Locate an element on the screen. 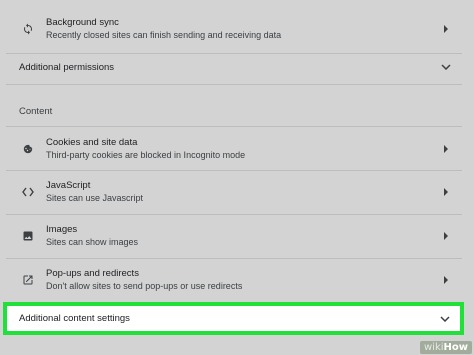  open-in-new-icon is located at coordinates (28, 280).